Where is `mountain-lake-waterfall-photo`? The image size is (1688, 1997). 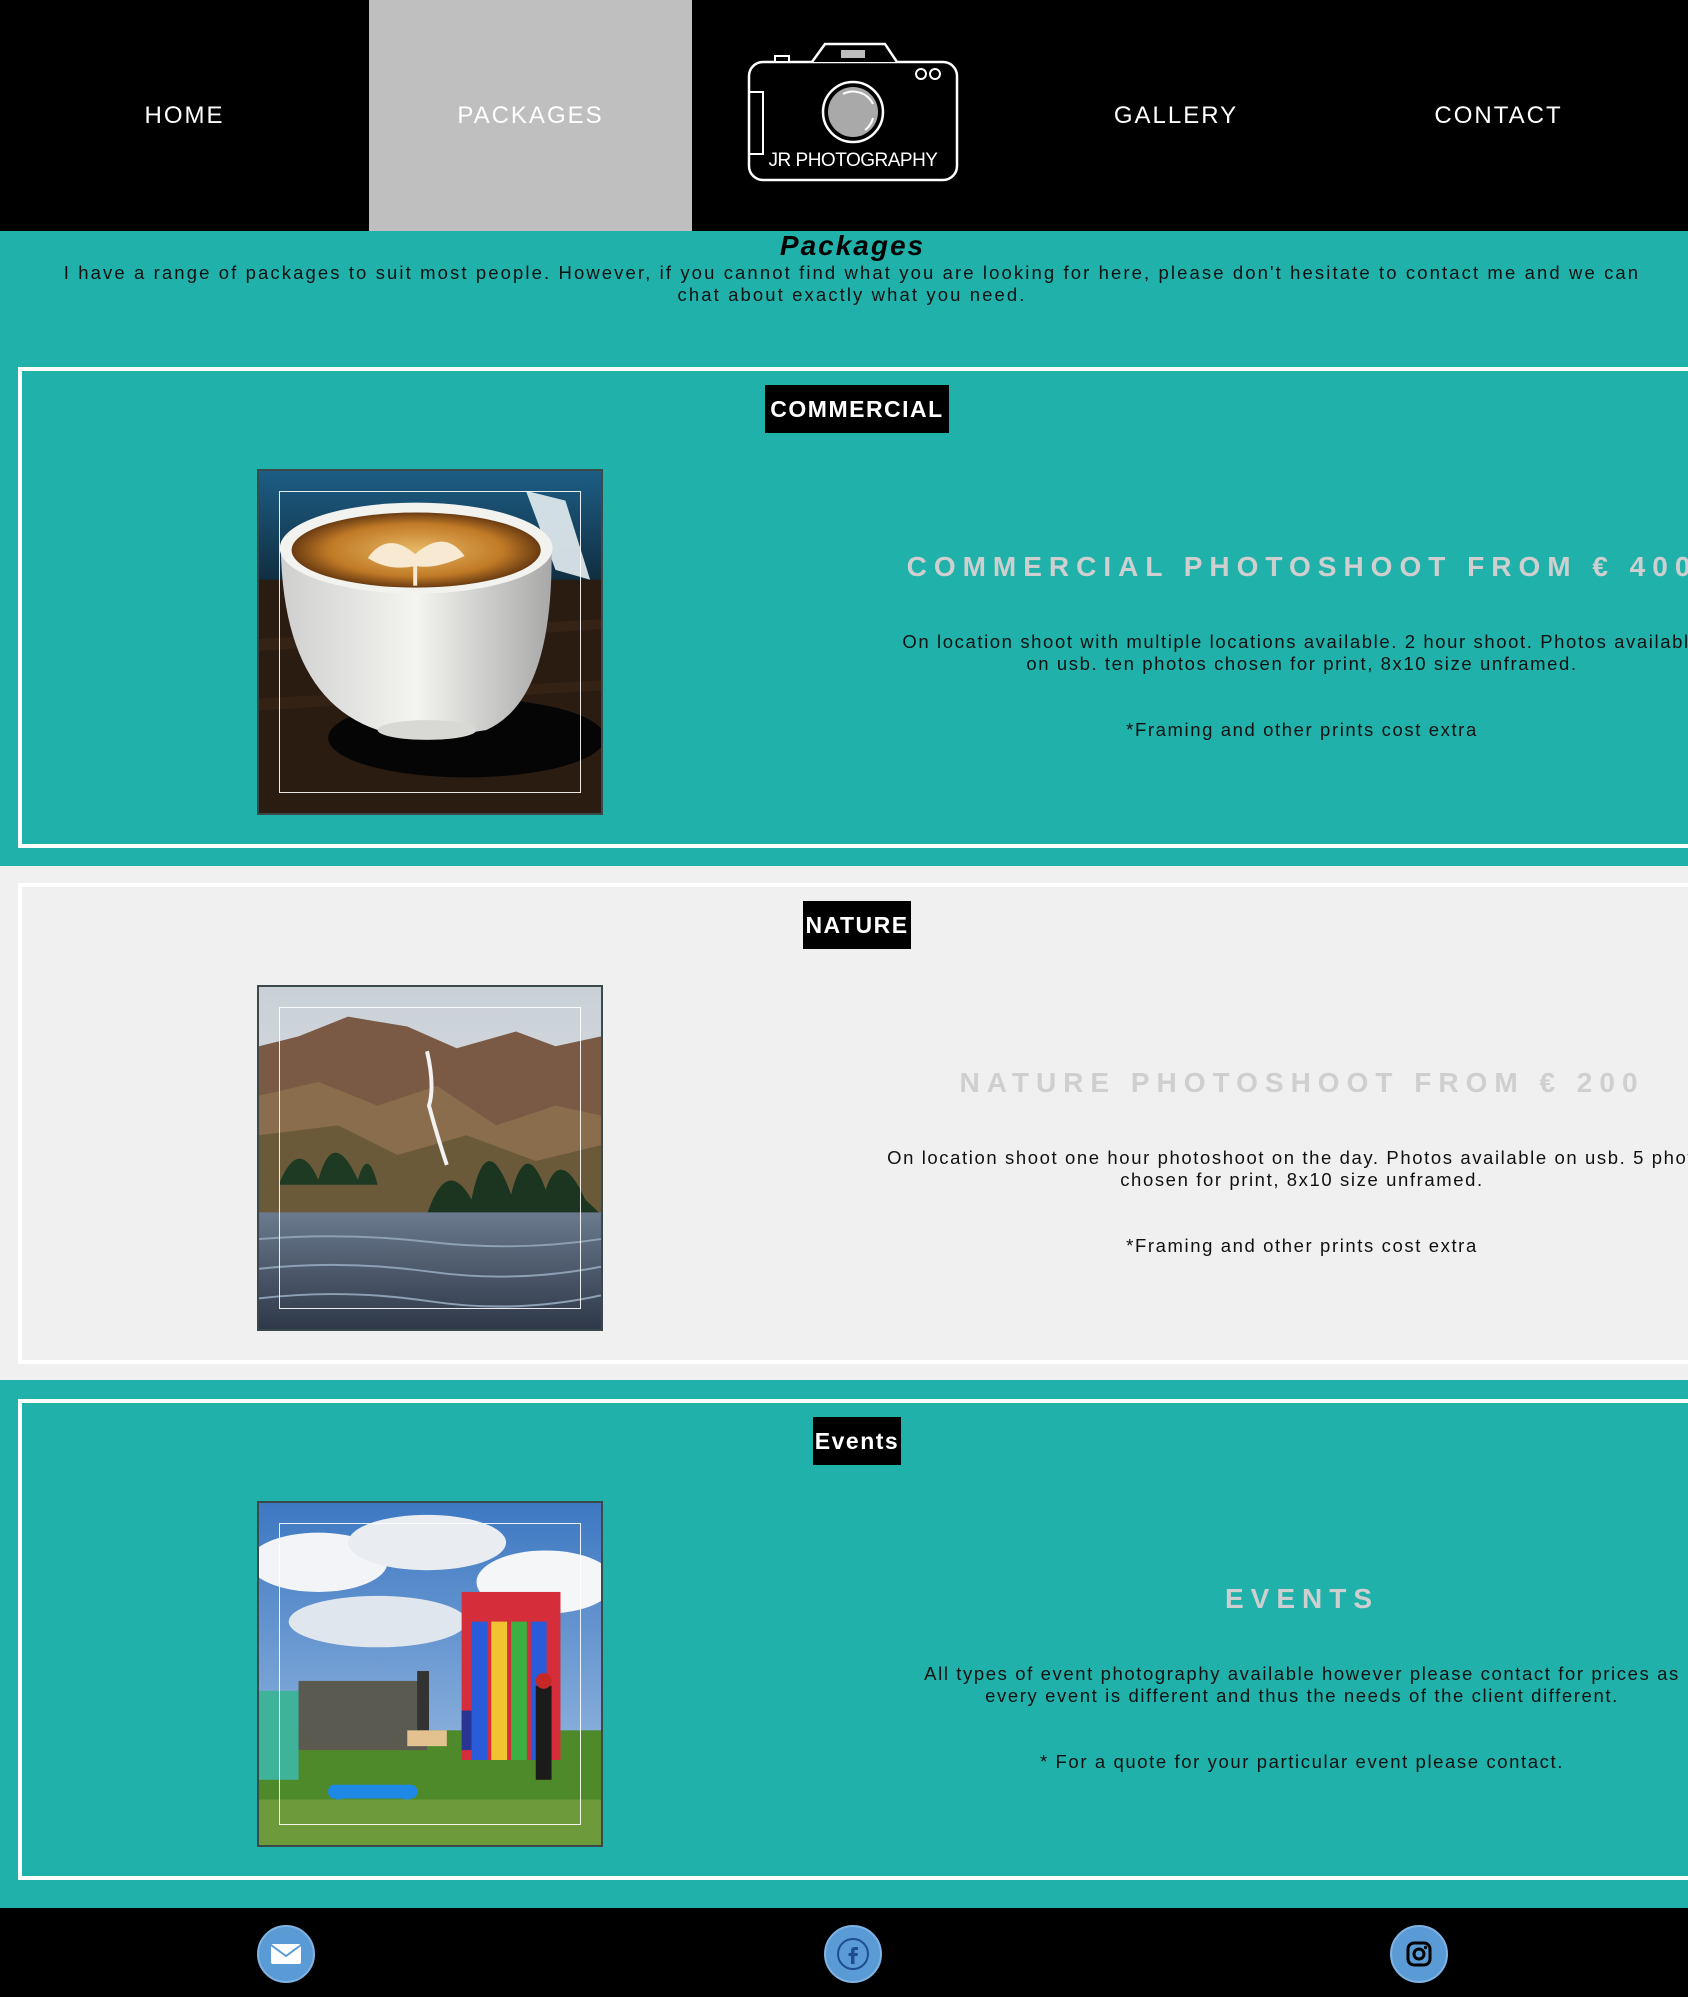
mountain-lake-waterfall-photo is located at coordinates (430, 1158).